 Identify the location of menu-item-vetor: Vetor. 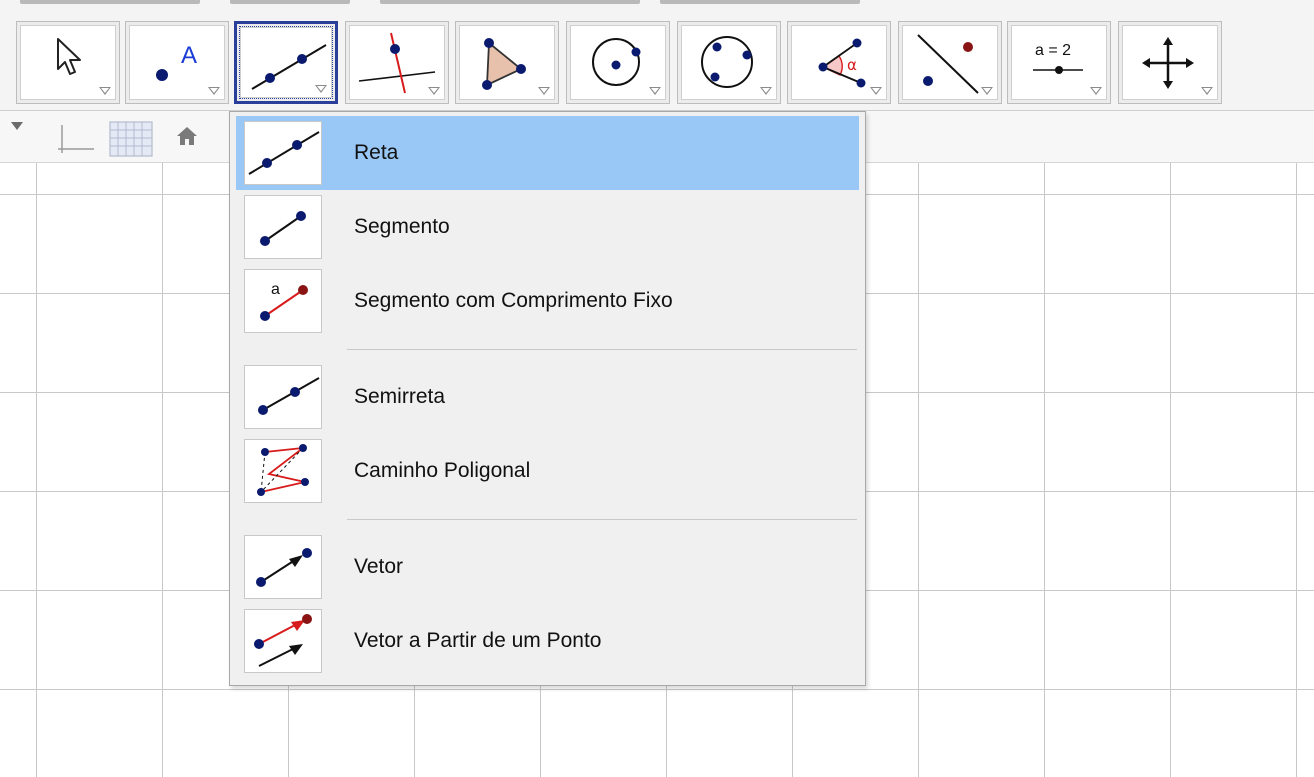
(547, 567).